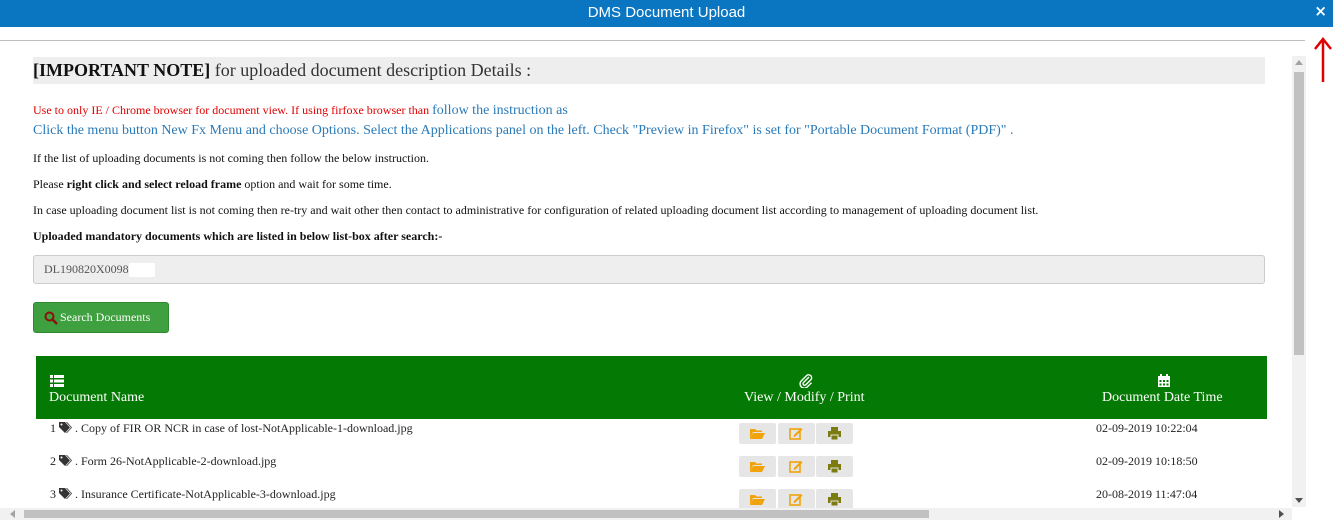  I want to click on vertical-scrollbar, so click(1299, 281).